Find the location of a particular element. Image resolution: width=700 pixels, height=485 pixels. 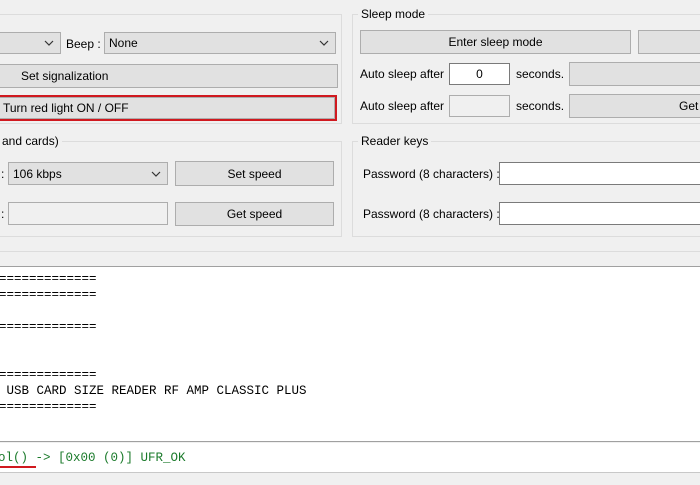

beep-label: Beep : is located at coordinates (83, 44).